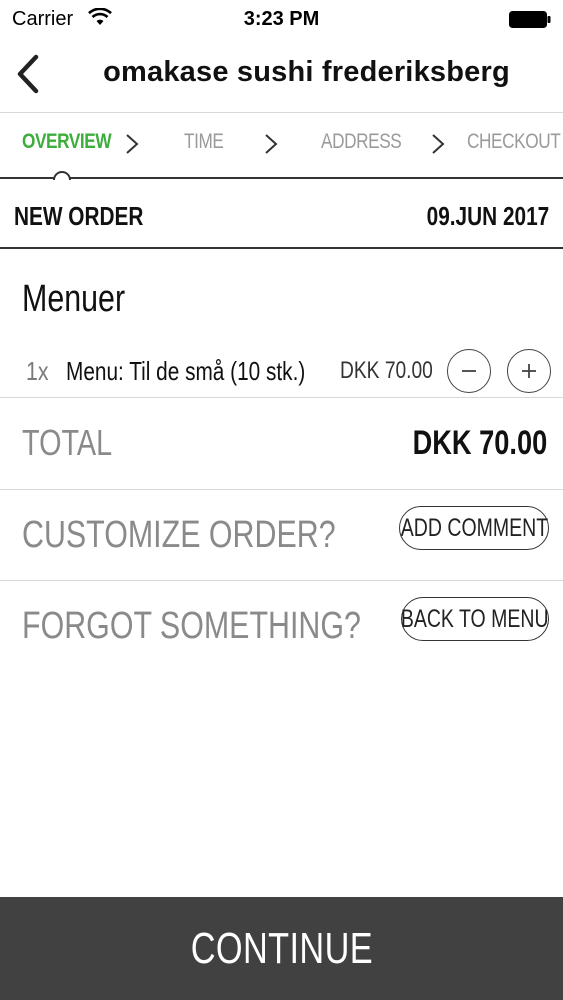 Image resolution: width=563 pixels, height=1000 pixels. Describe the element at coordinates (37, 371) in the screenshot. I see `item-quantity: 1x` at that location.